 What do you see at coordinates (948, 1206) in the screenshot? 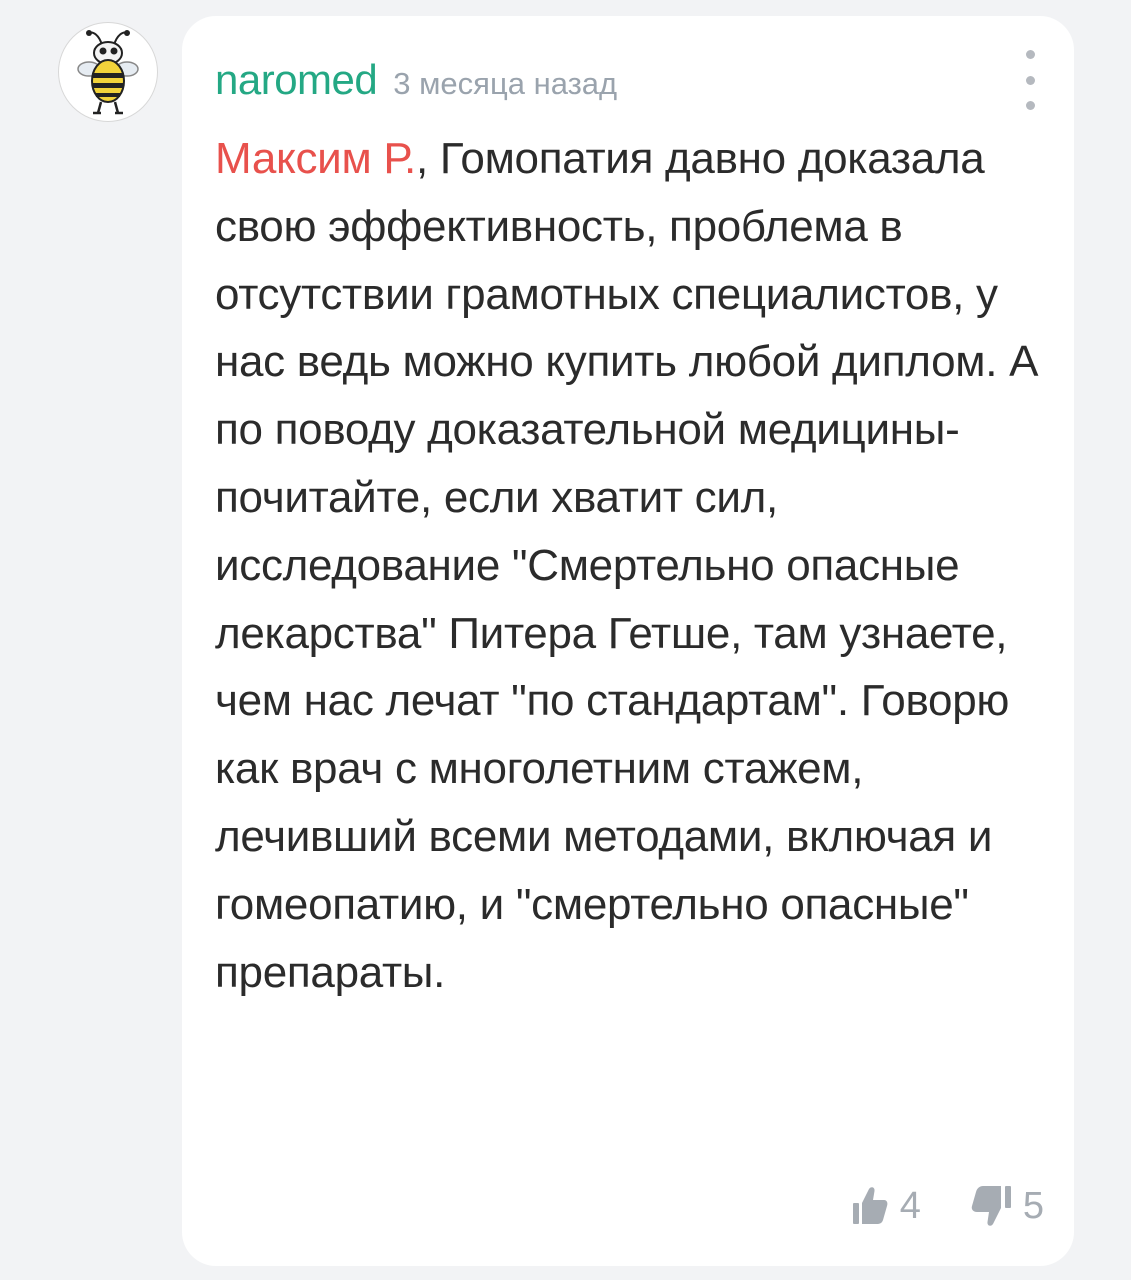
I see `reactions-bar: 4 5` at bounding box center [948, 1206].